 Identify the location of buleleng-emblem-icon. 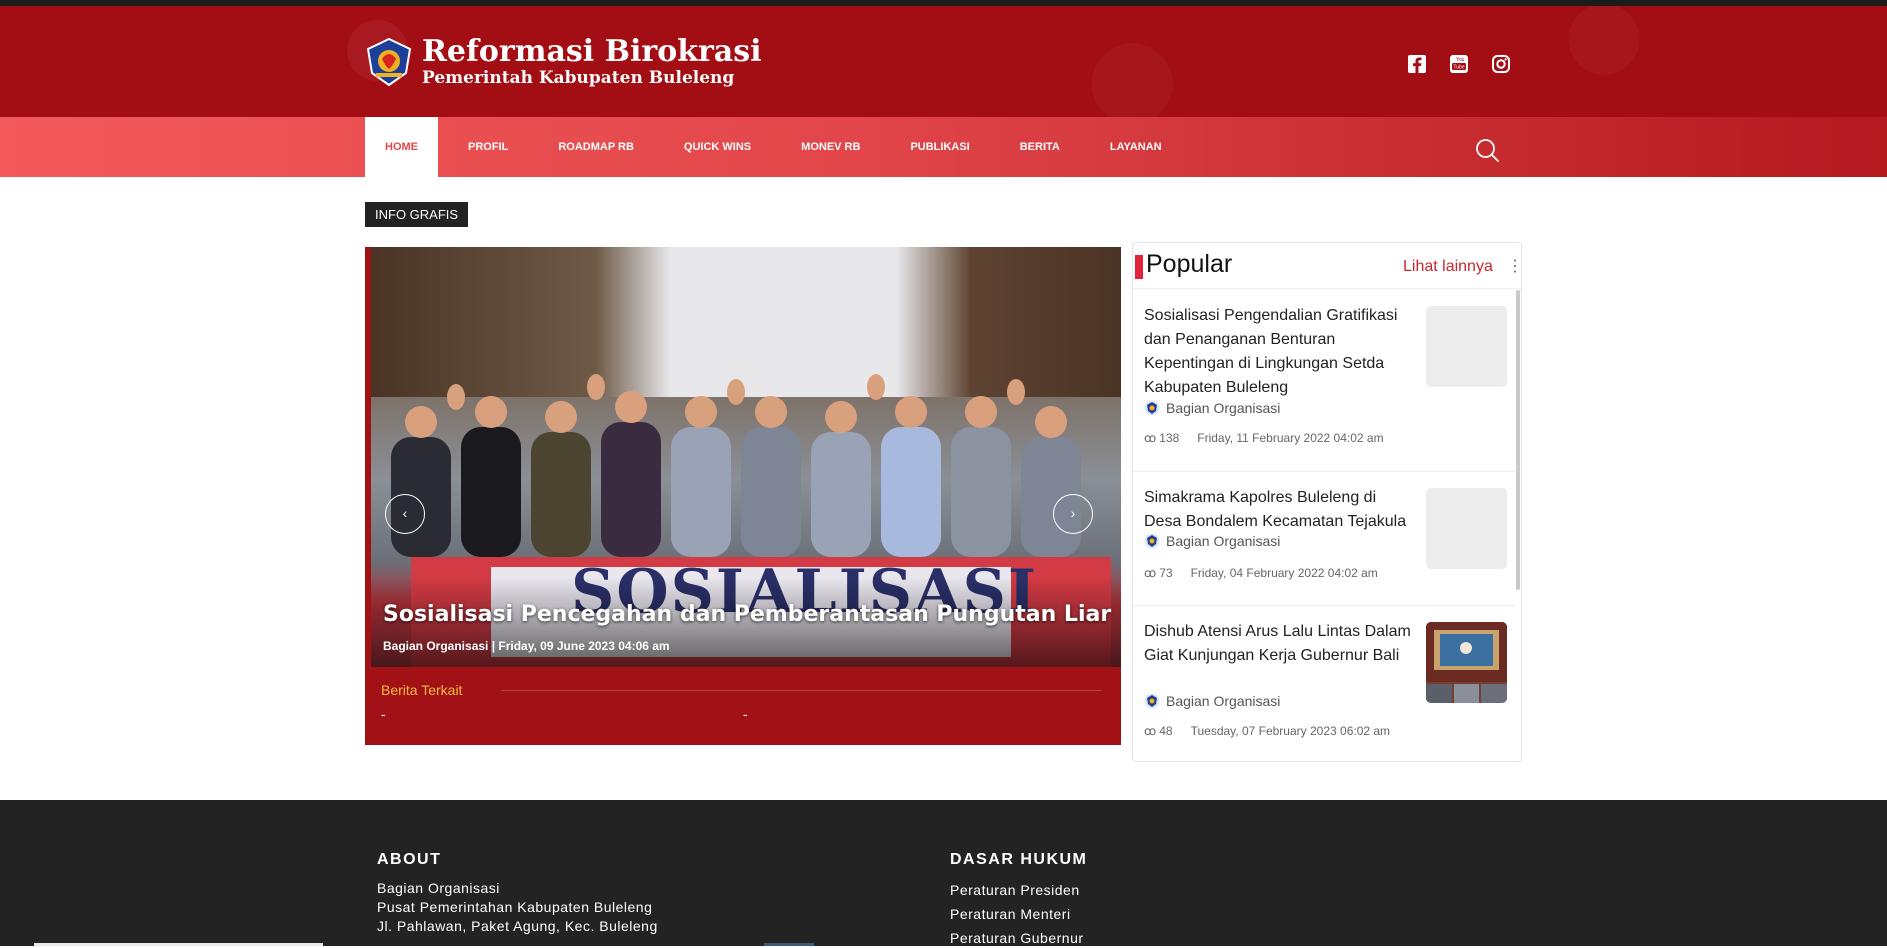
(389, 62).